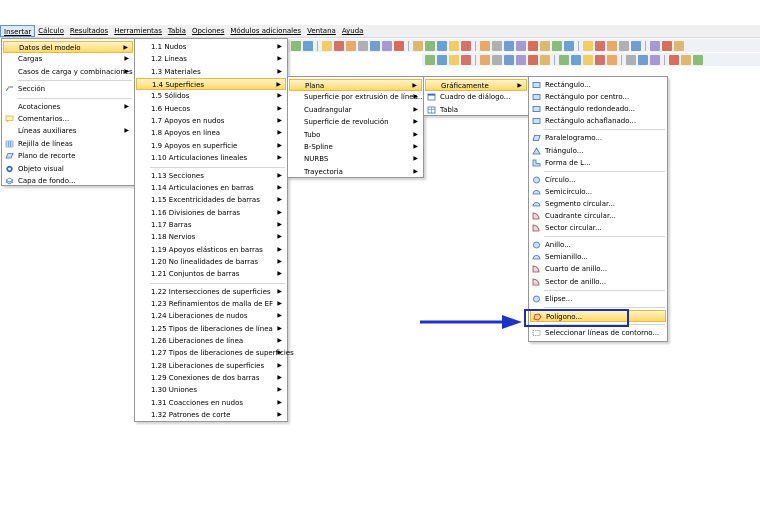 This screenshot has height=529, width=760. I want to click on menu-item-1-20-no-linealidades-de-barras: 1.20 No linealidades de barras ▶, so click(211, 262).